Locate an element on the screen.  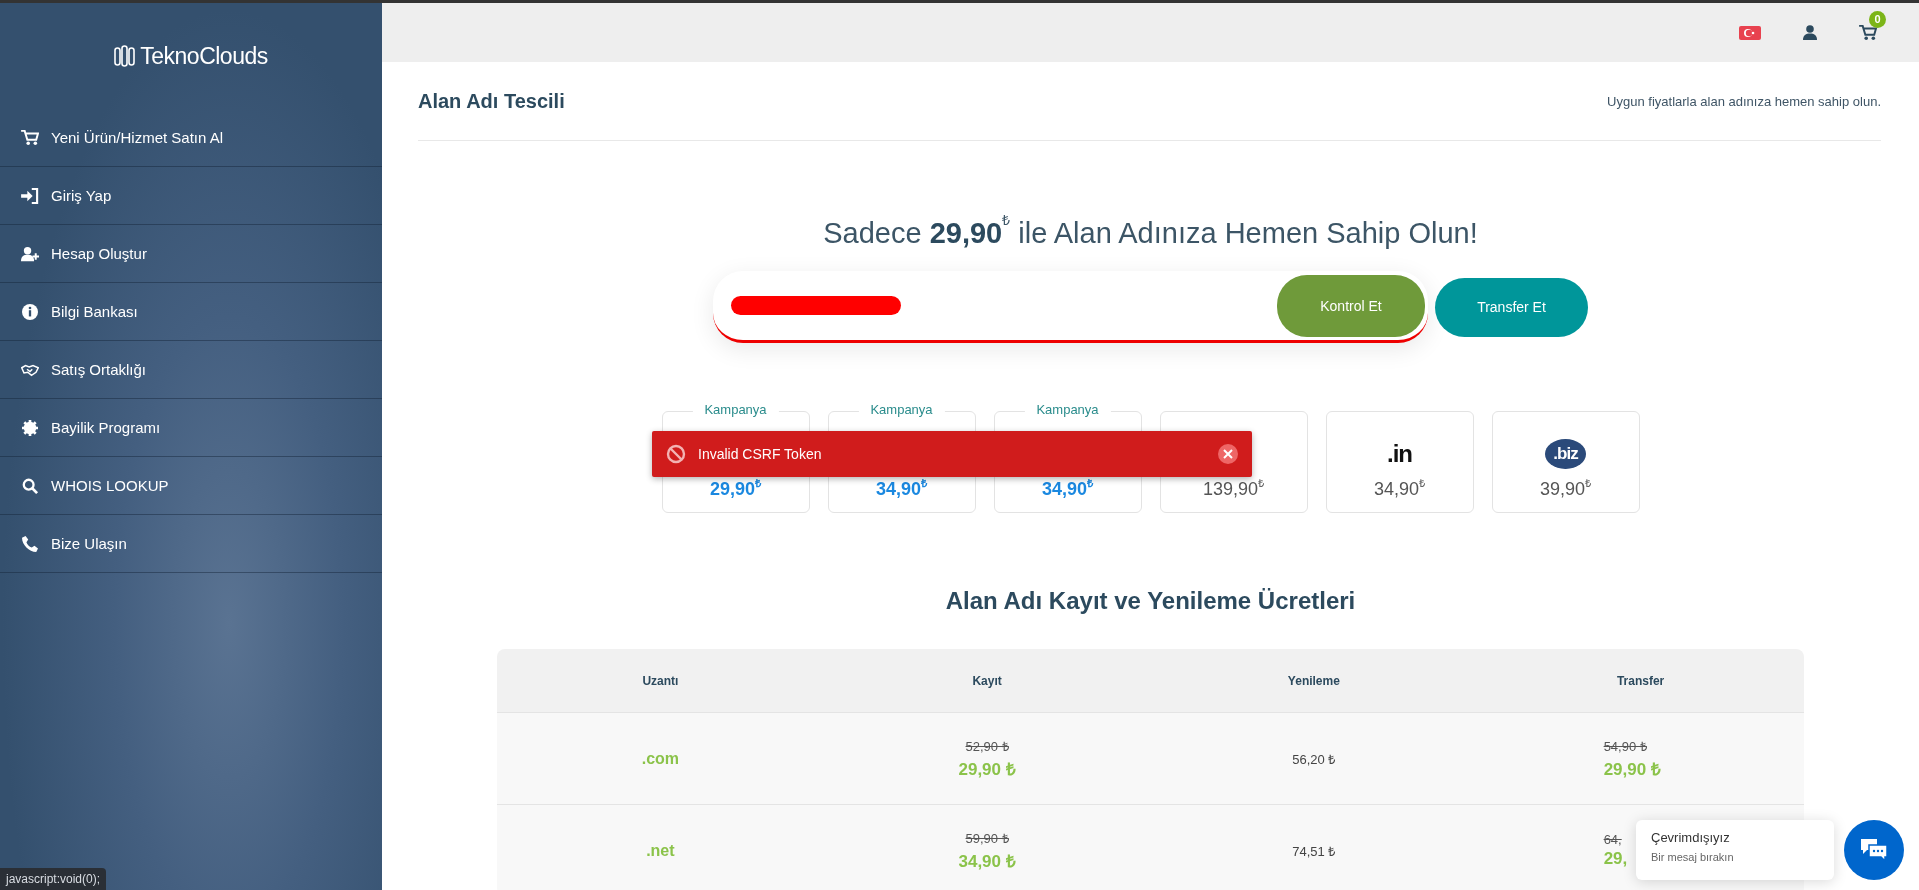
table-cell-text: 56,20 ₺ is located at coordinates (1314, 759).